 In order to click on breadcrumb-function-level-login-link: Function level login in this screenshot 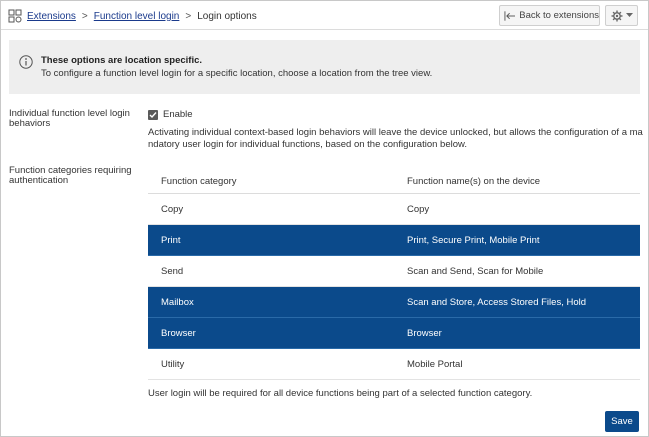, I will do `click(137, 16)`.